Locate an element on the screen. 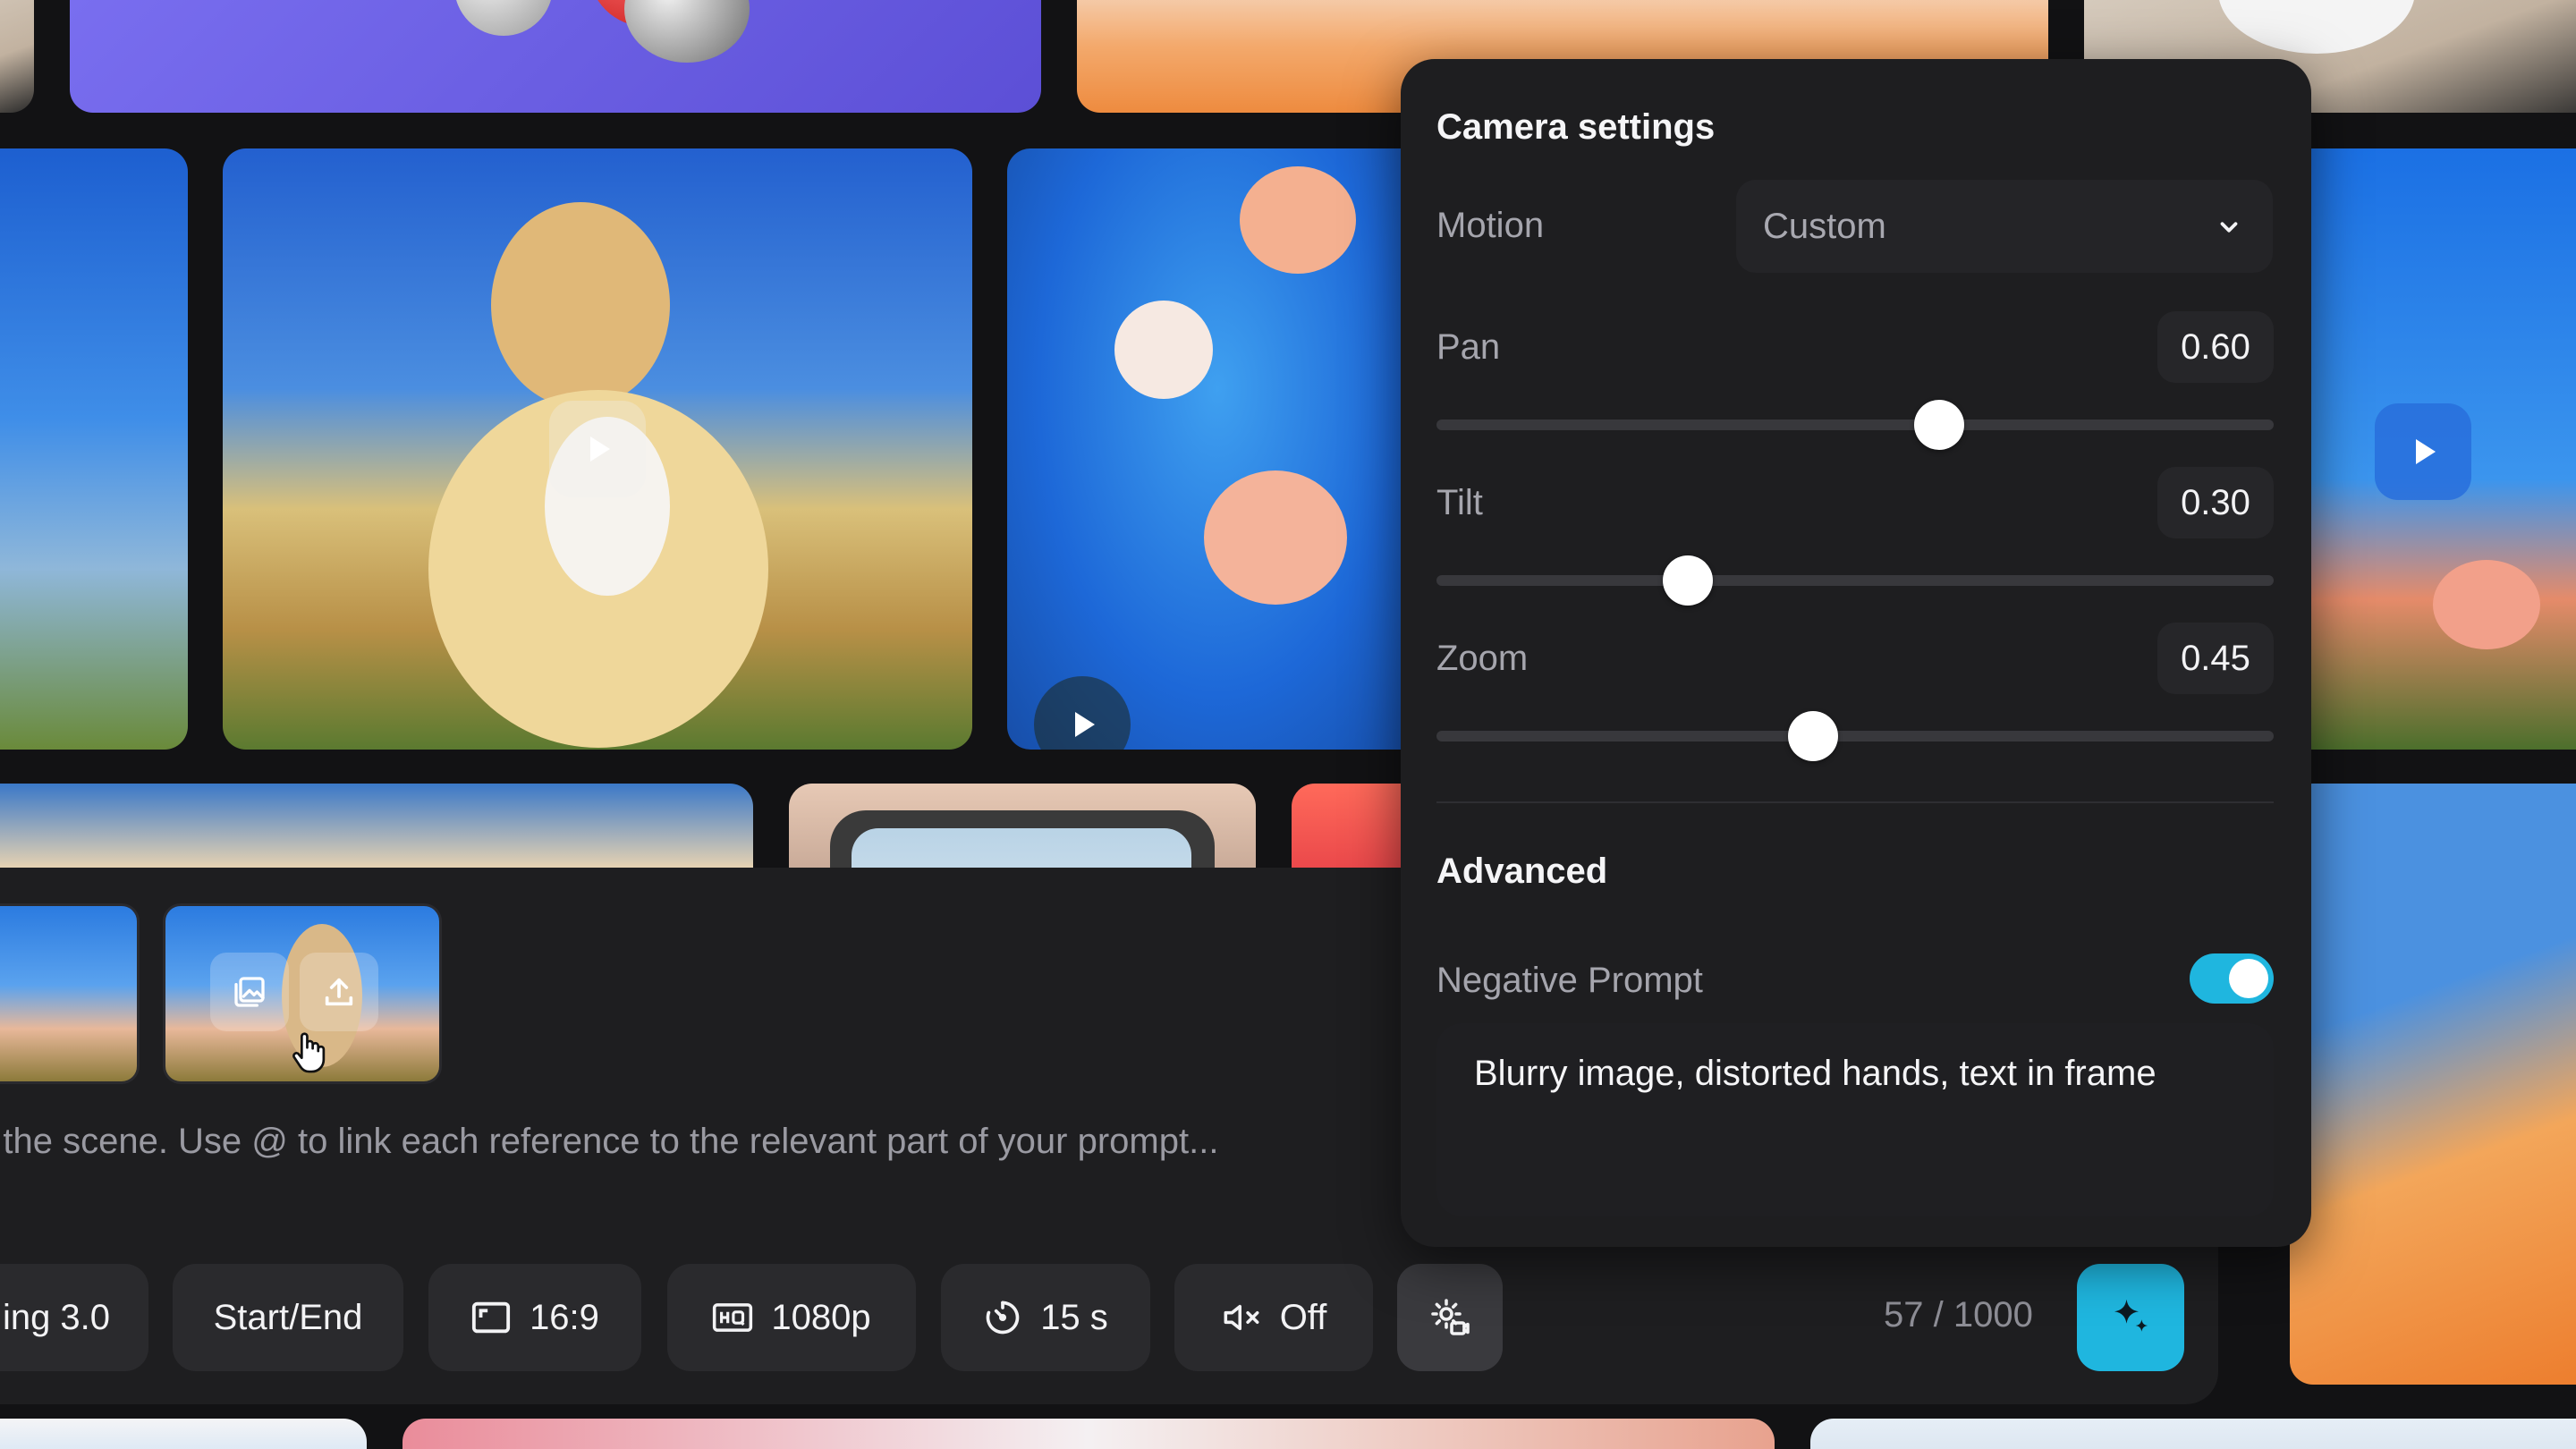 This screenshot has height=1449, width=2576. motion-value: Custom is located at coordinates (1824, 226).